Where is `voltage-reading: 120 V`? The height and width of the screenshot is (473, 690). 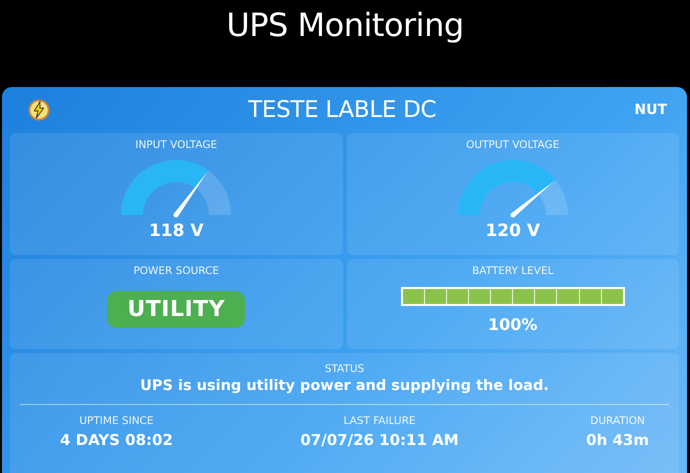
voltage-reading: 120 V is located at coordinates (512, 231).